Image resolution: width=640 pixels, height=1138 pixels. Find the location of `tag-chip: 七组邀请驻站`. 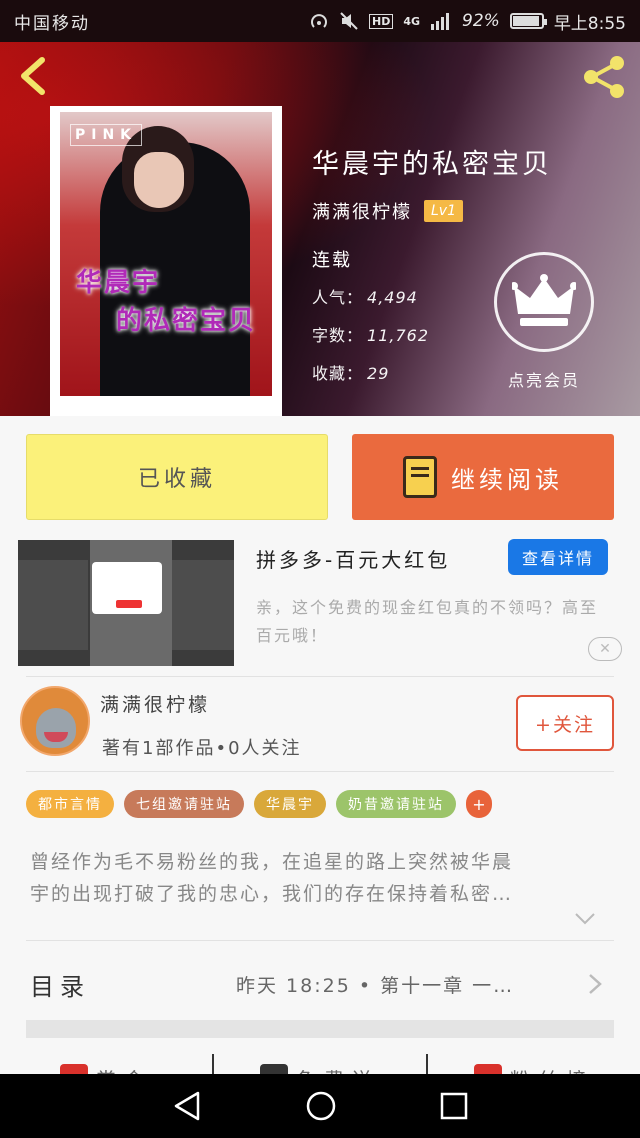

tag-chip: 七组邀请驻站 is located at coordinates (184, 804).